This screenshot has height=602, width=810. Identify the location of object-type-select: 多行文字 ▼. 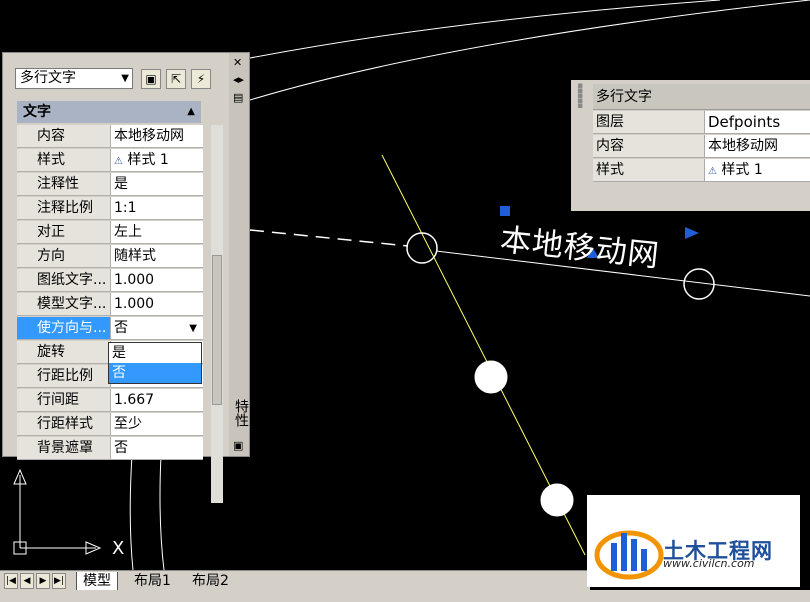
(74, 78).